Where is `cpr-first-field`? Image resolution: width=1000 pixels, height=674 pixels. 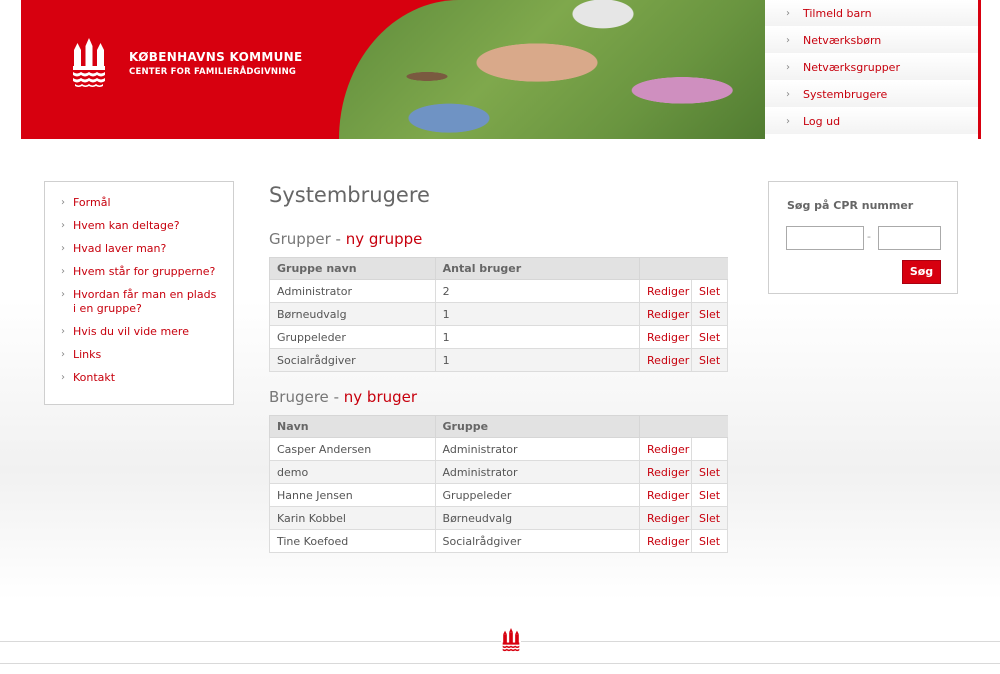 cpr-first-field is located at coordinates (825, 238).